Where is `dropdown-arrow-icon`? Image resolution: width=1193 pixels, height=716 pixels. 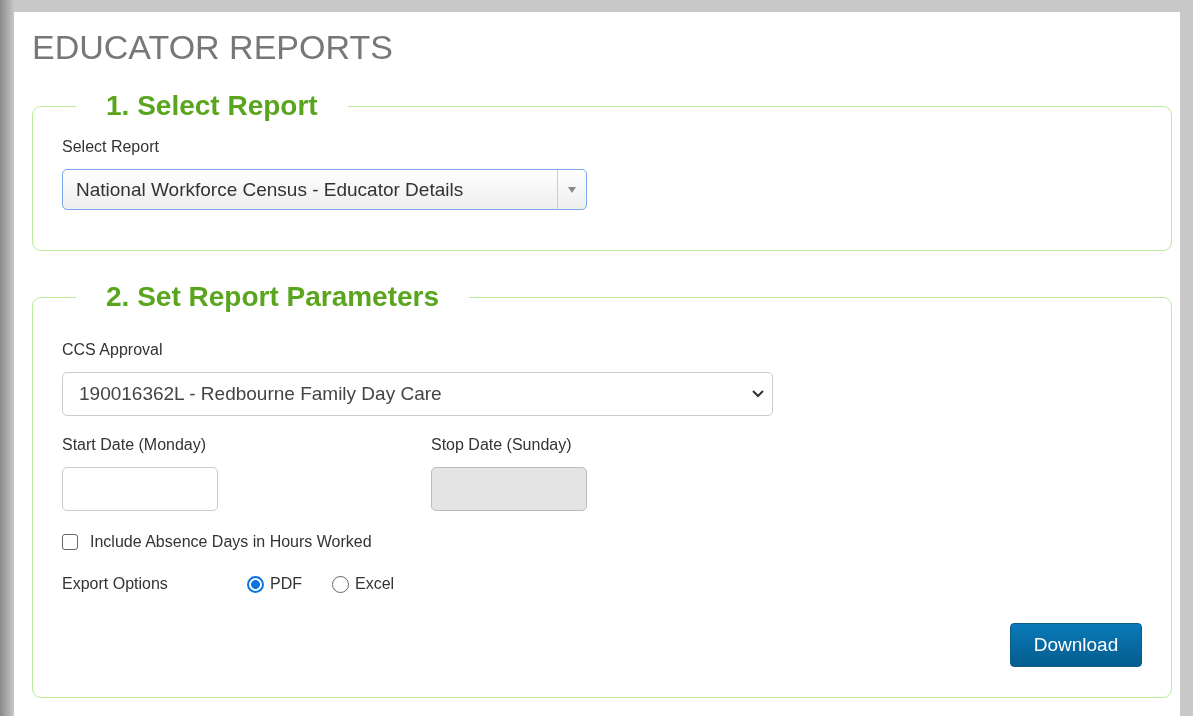
dropdown-arrow-icon is located at coordinates (572, 189).